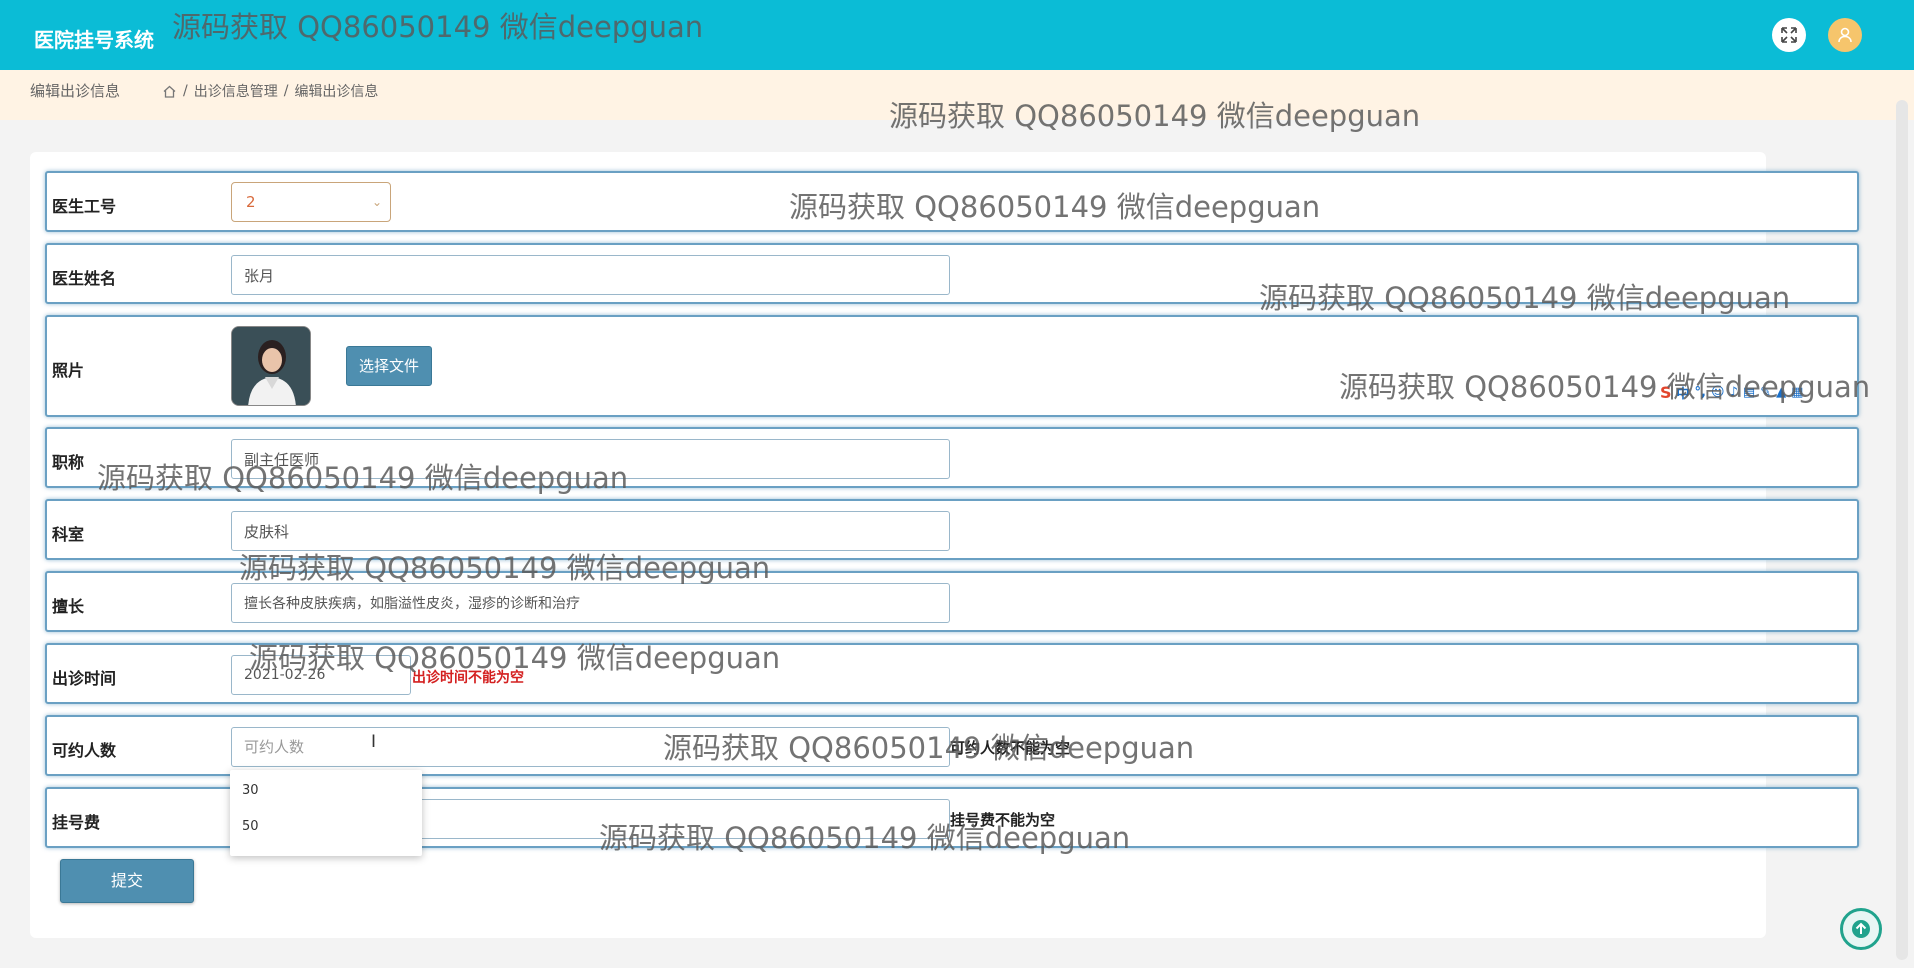 The width and height of the screenshot is (1914, 968). Describe the element at coordinates (84, 678) in the screenshot. I see `visit-time-label: 出诊时间` at that location.